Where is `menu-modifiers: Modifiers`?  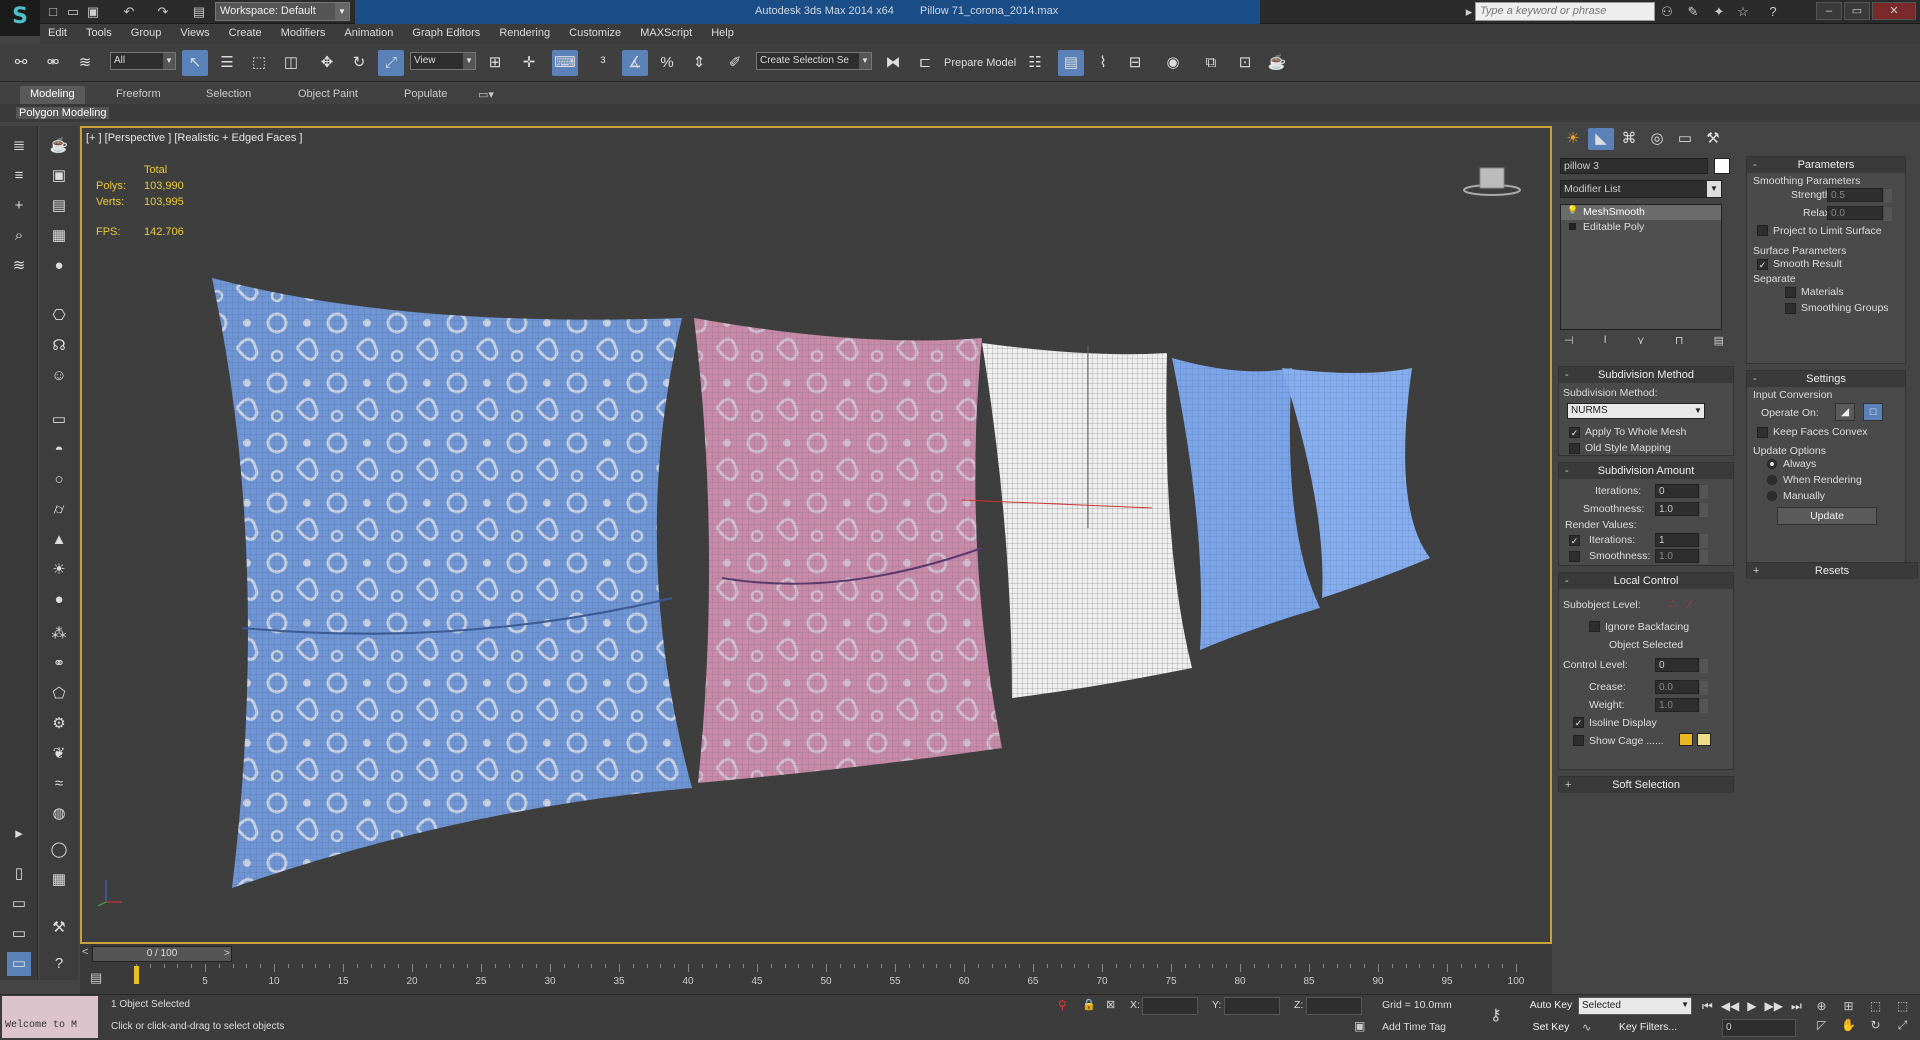 menu-modifiers: Modifiers is located at coordinates (303, 34).